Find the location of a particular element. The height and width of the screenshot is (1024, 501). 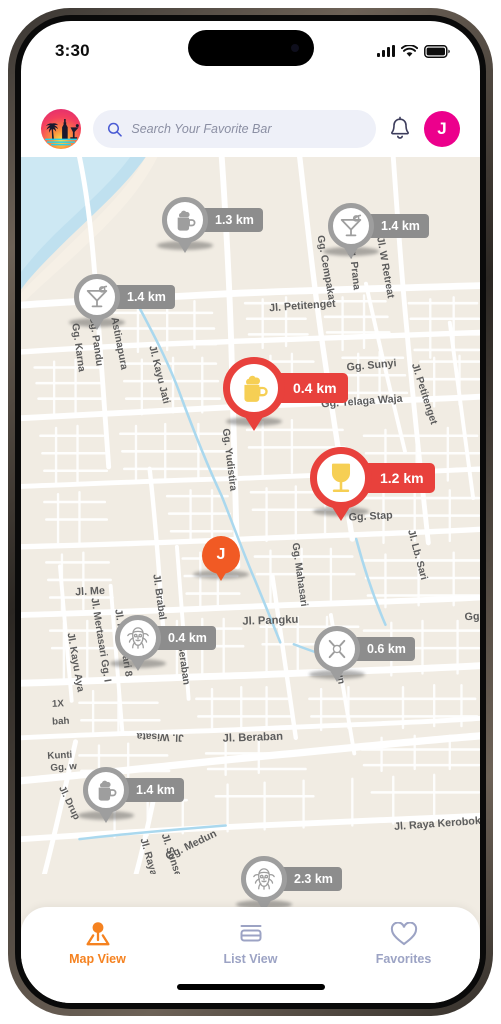

list-view-icon is located at coordinates (251, 934).